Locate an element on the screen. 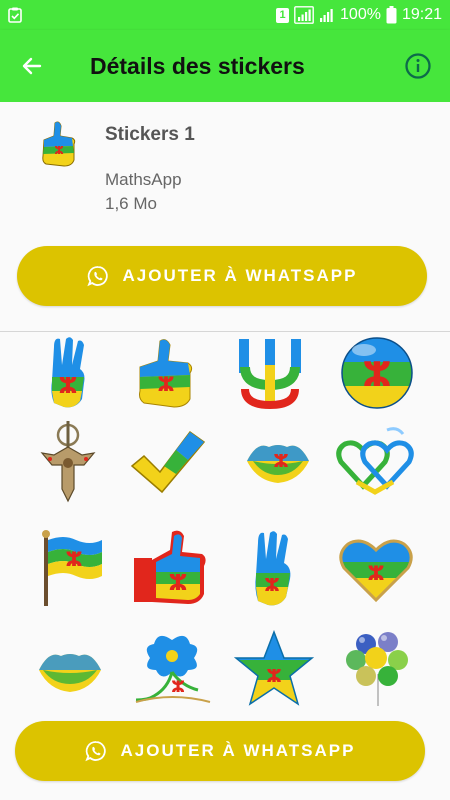 Image resolution: width=450 pixels, height=800 pixels. double-hearts-sticker is located at coordinates (375, 461).